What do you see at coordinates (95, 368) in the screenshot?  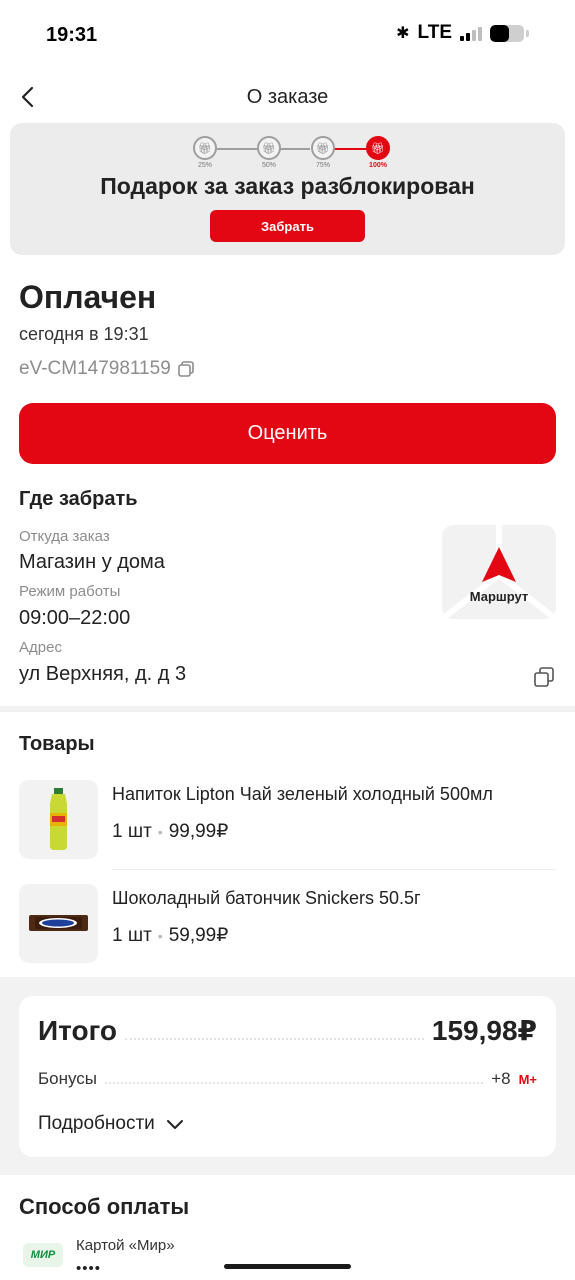 I see `order-id-text: eV-CM147981159` at bounding box center [95, 368].